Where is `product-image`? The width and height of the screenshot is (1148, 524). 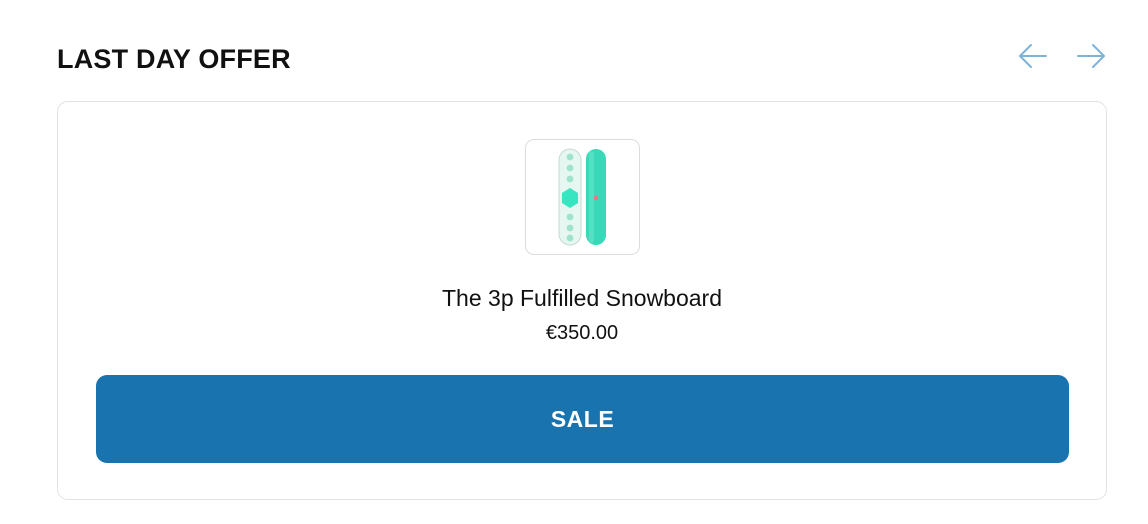
product-image is located at coordinates (582, 197).